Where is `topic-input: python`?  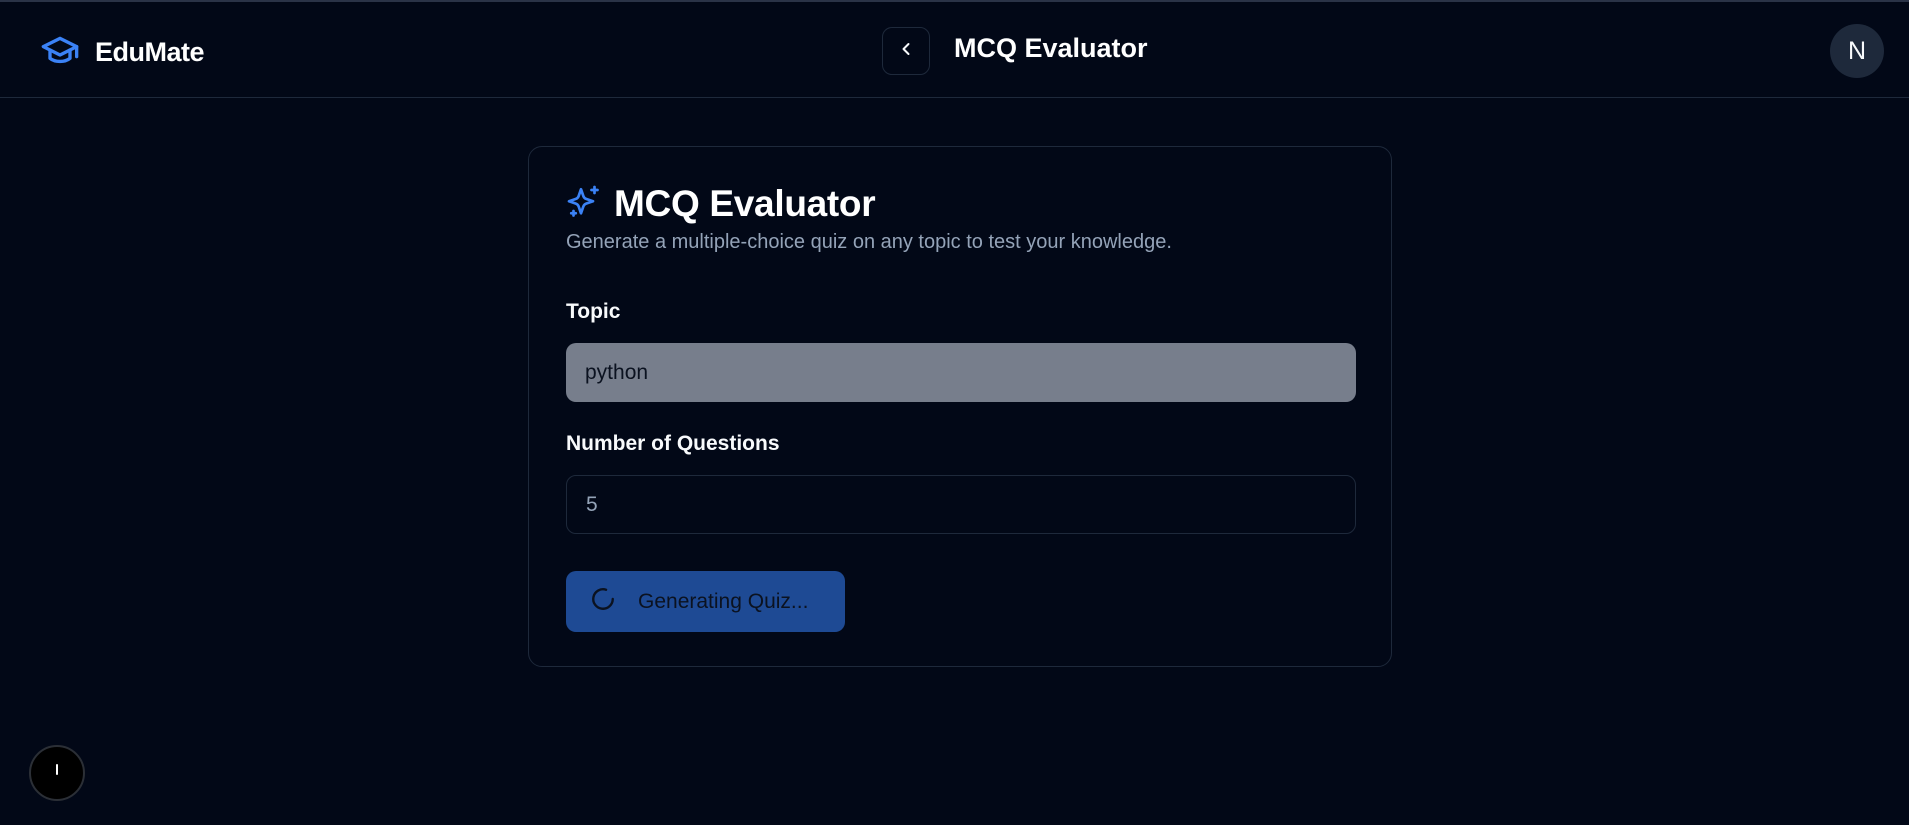 topic-input: python is located at coordinates (961, 372).